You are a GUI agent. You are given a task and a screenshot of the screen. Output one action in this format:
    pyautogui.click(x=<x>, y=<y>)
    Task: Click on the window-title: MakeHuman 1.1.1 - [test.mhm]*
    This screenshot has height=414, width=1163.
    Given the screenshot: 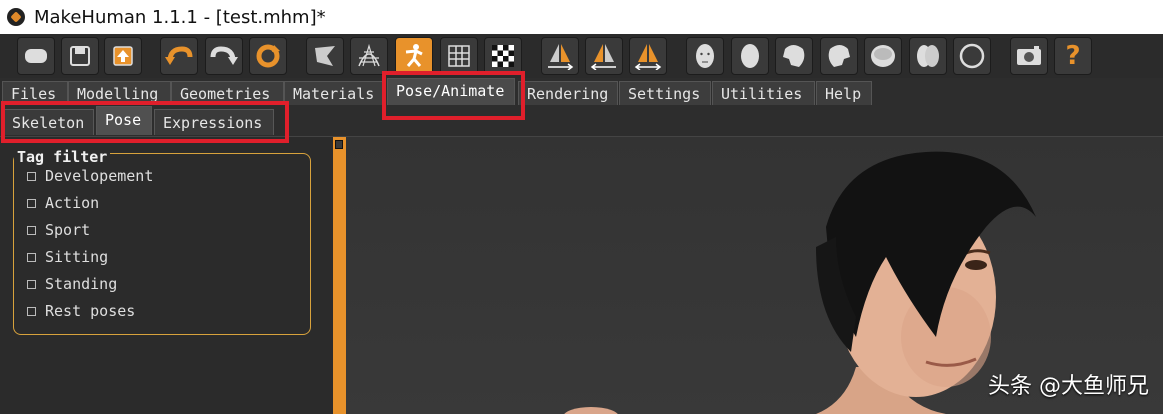 What is the action you would take?
    pyautogui.click(x=180, y=17)
    